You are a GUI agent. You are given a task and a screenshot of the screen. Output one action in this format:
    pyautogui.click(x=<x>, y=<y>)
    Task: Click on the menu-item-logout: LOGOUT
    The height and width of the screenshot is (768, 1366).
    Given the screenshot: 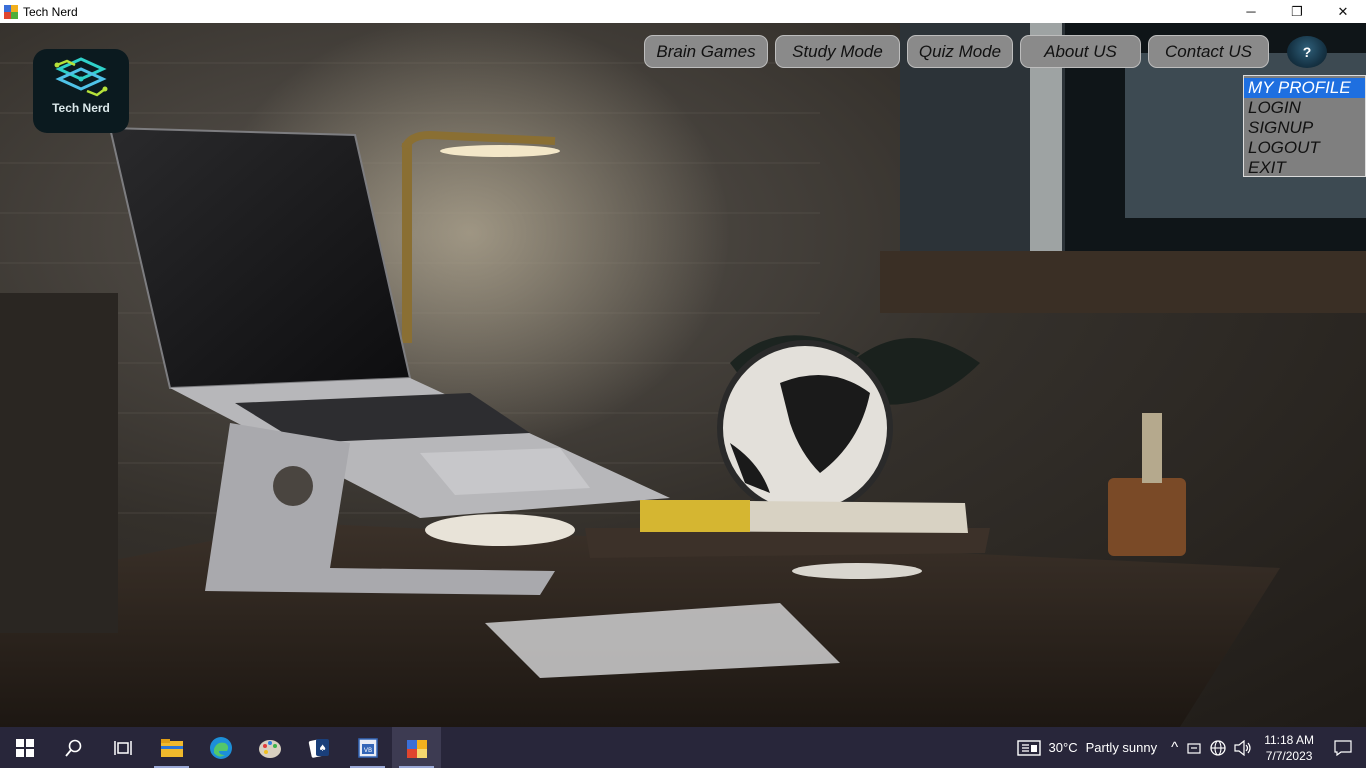 What is the action you would take?
    pyautogui.click(x=1304, y=148)
    